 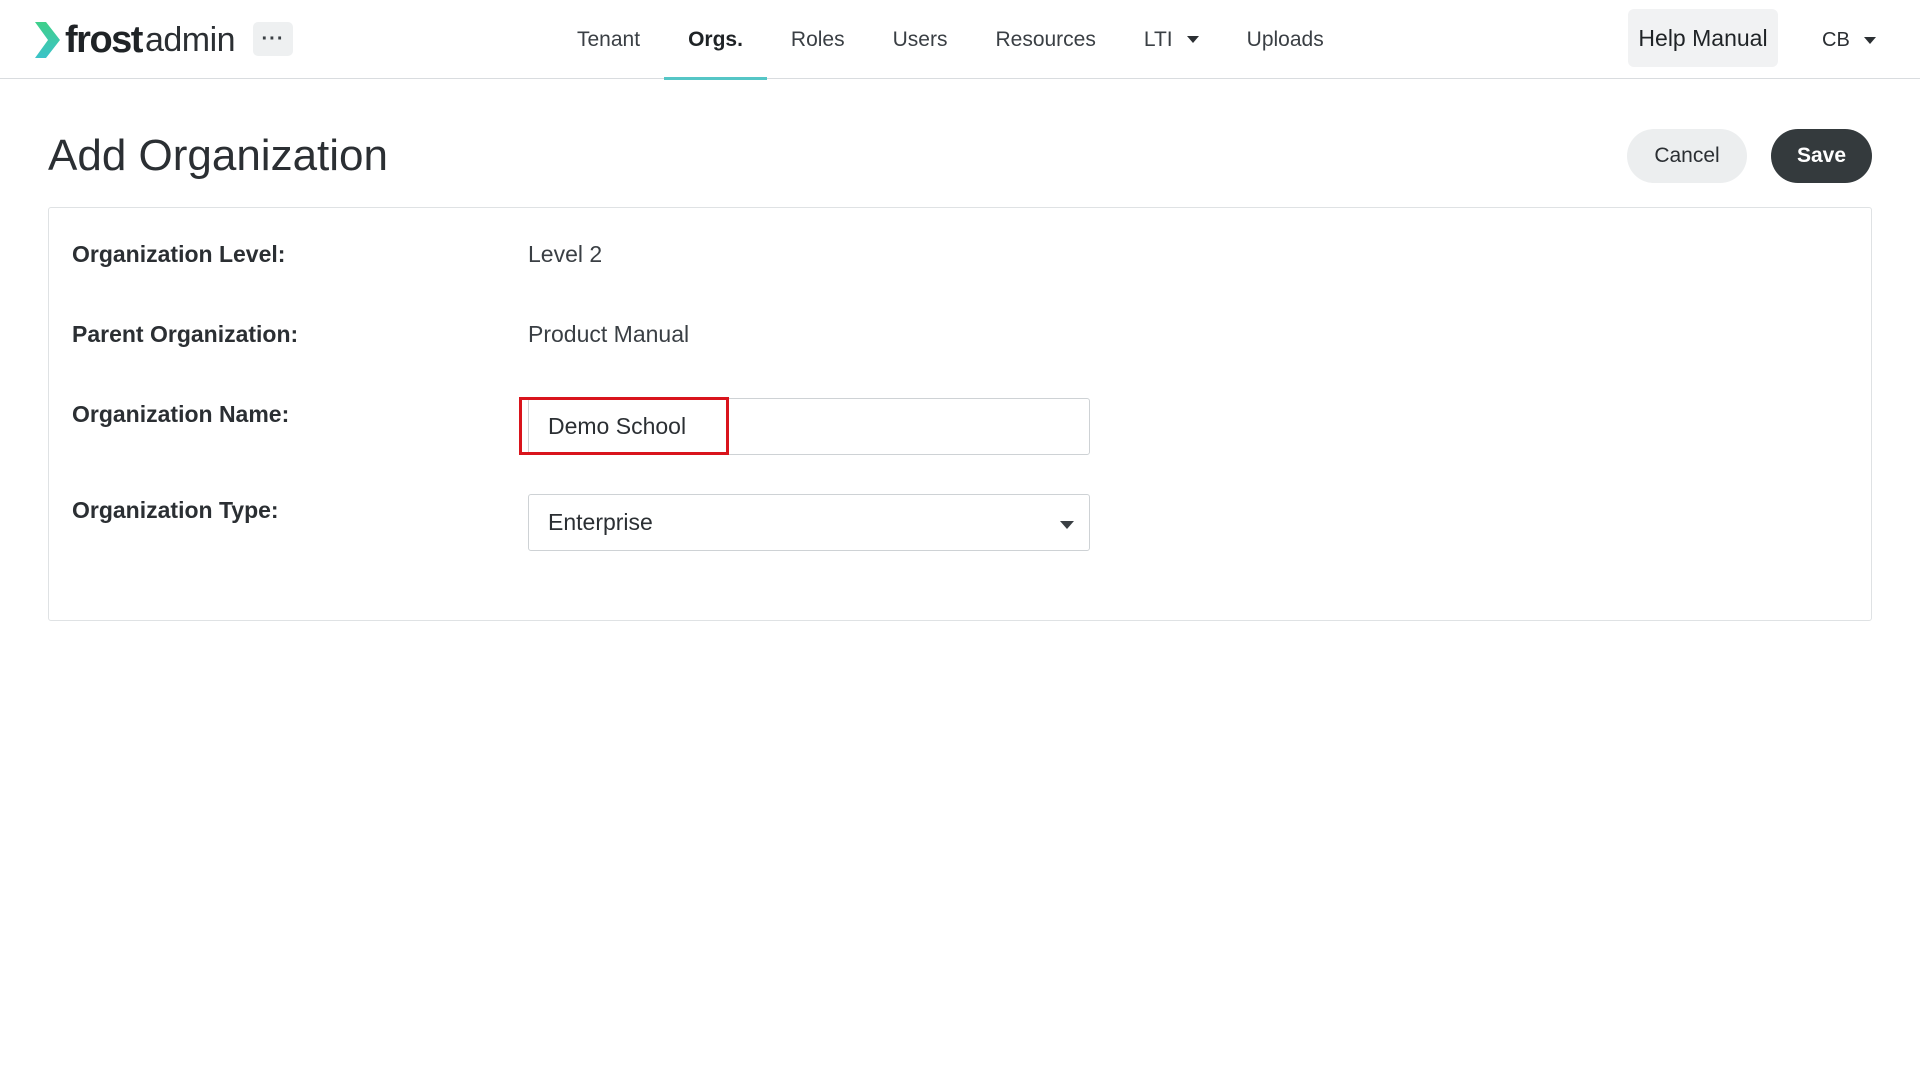 What do you see at coordinates (565, 254) in the screenshot?
I see `organization-level-value: Level 2` at bounding box center [565, 254].